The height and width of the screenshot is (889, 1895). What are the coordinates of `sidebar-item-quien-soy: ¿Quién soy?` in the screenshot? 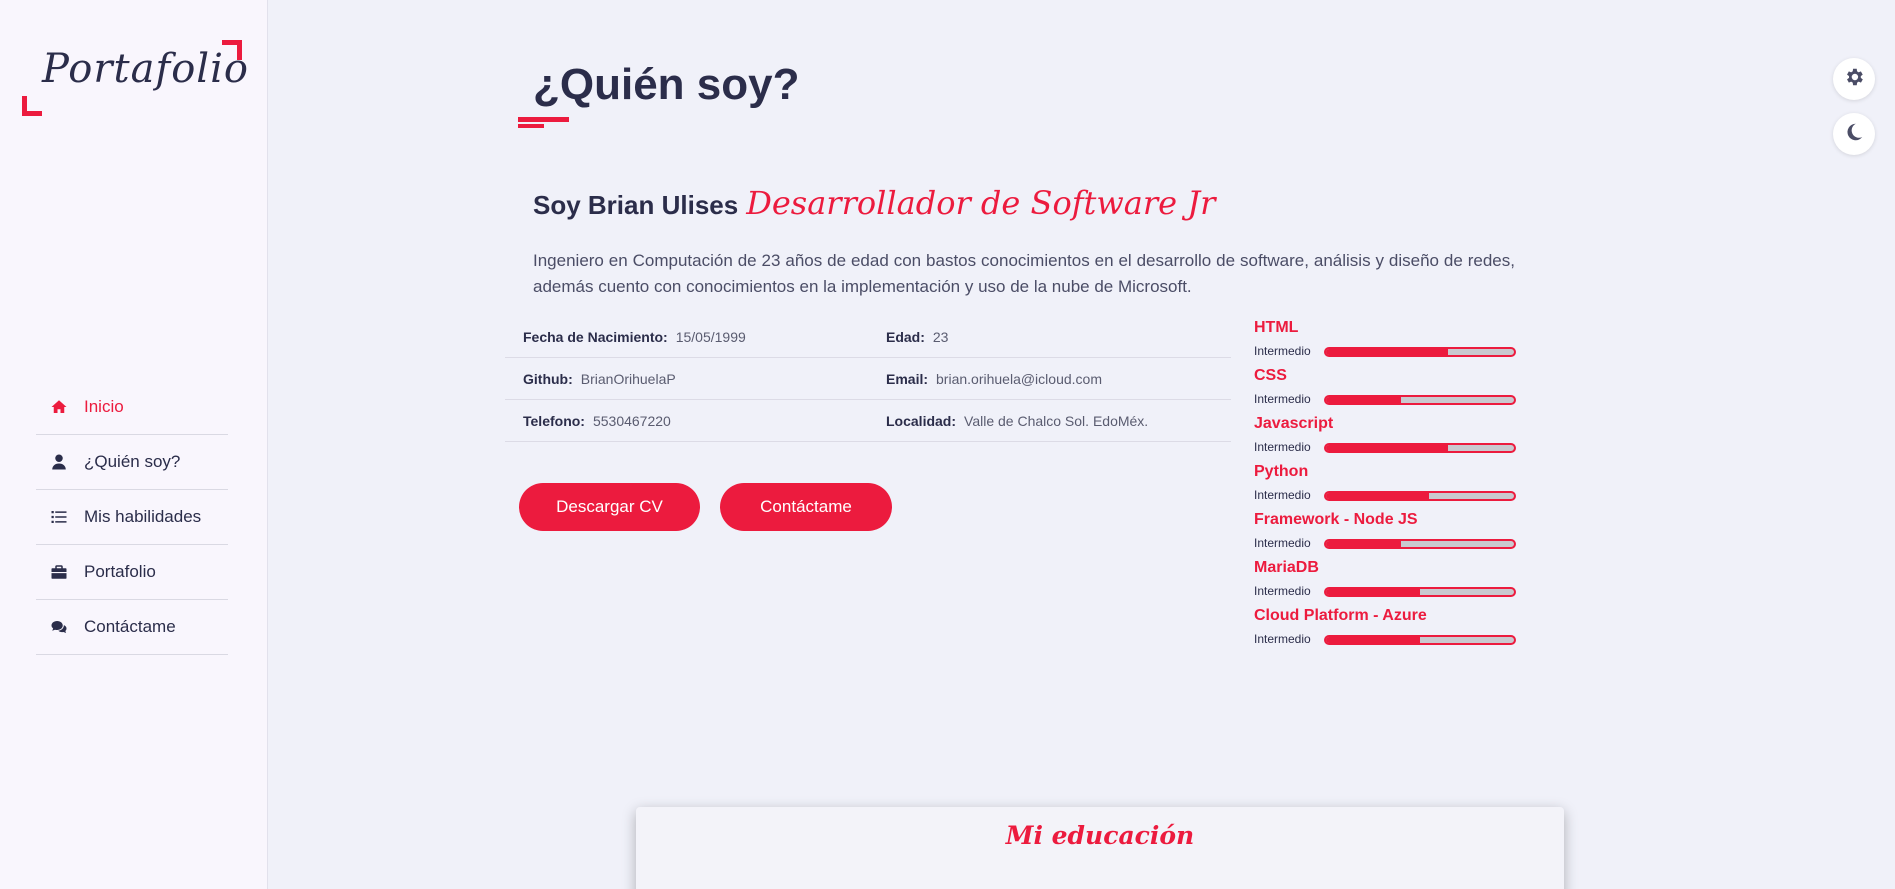 It's located at (132, 462).